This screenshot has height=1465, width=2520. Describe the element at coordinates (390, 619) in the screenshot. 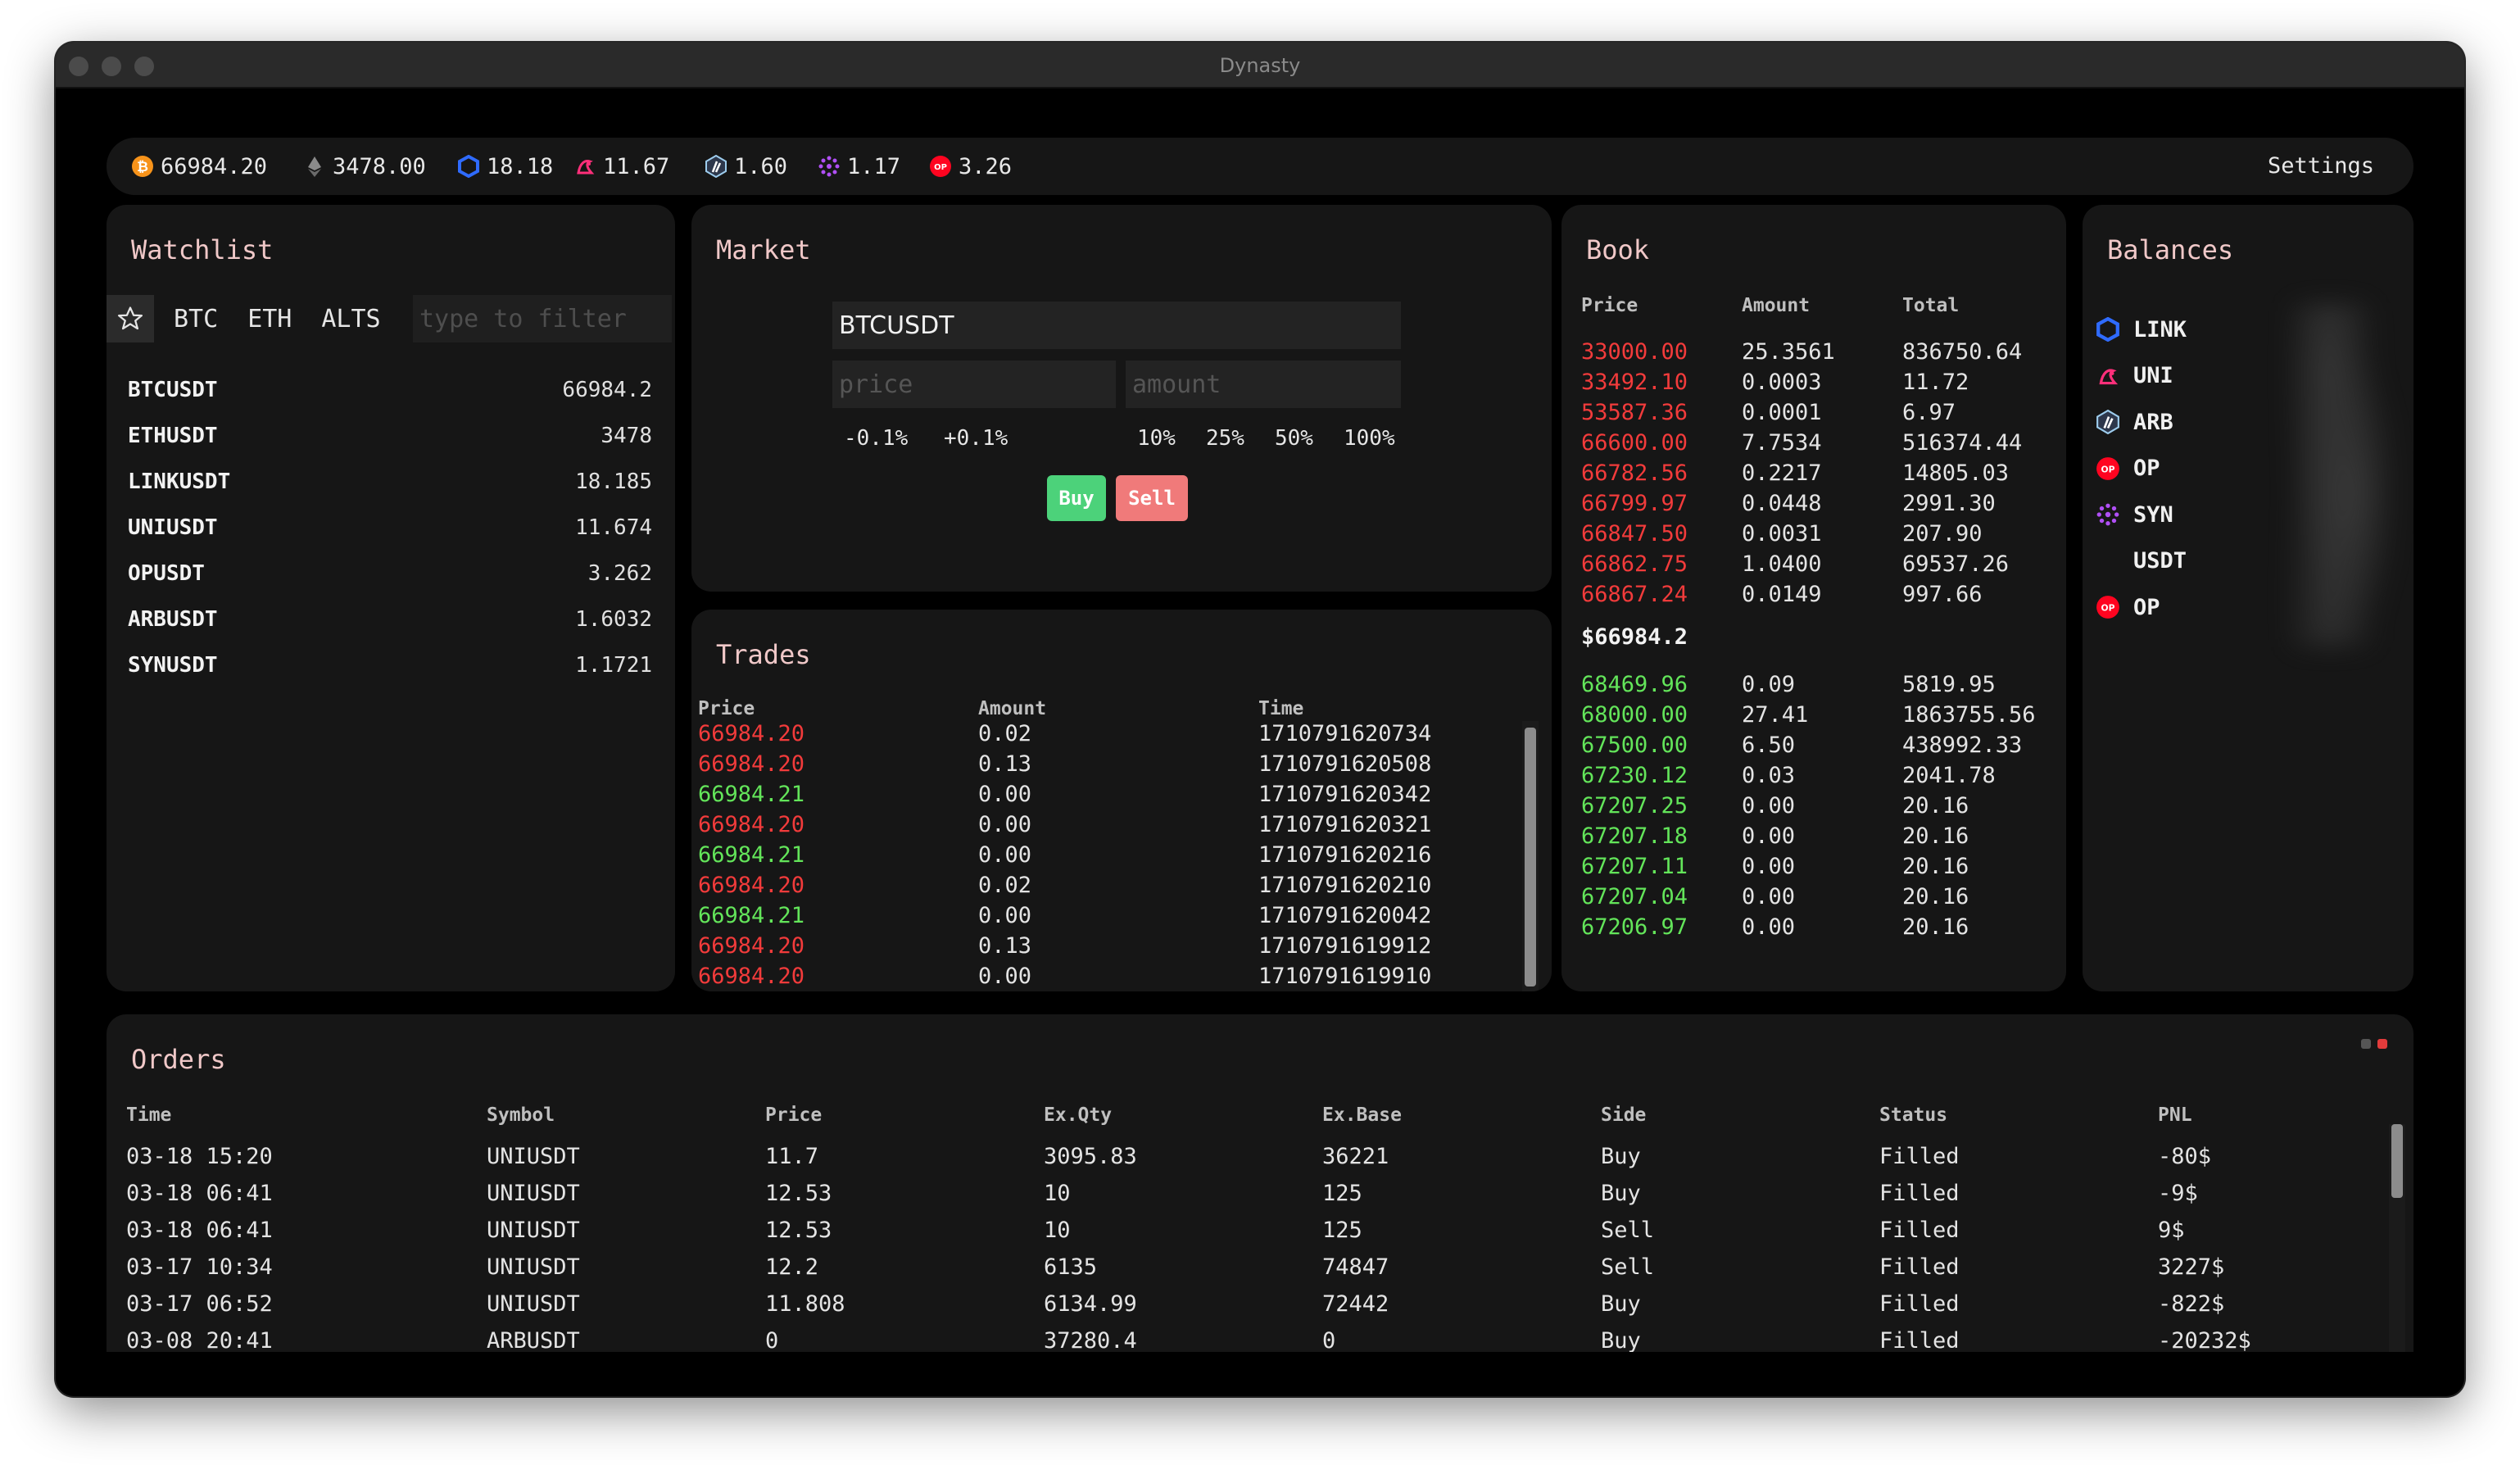

I see `watchlist-row: ARBUSDT 1.6032` at that location.